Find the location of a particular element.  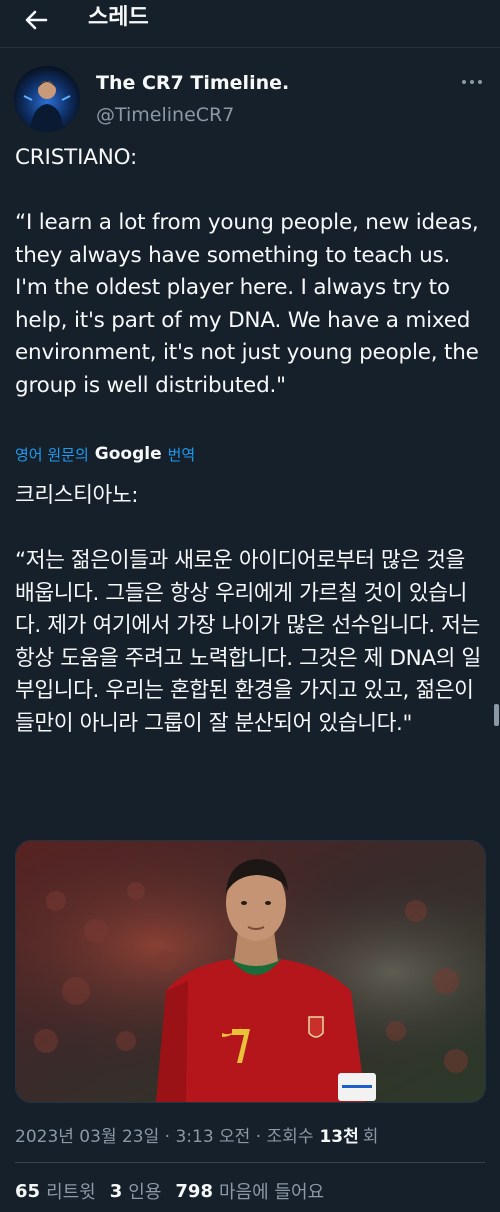

views-count: 13천 is located at coordinates (339, 1136).